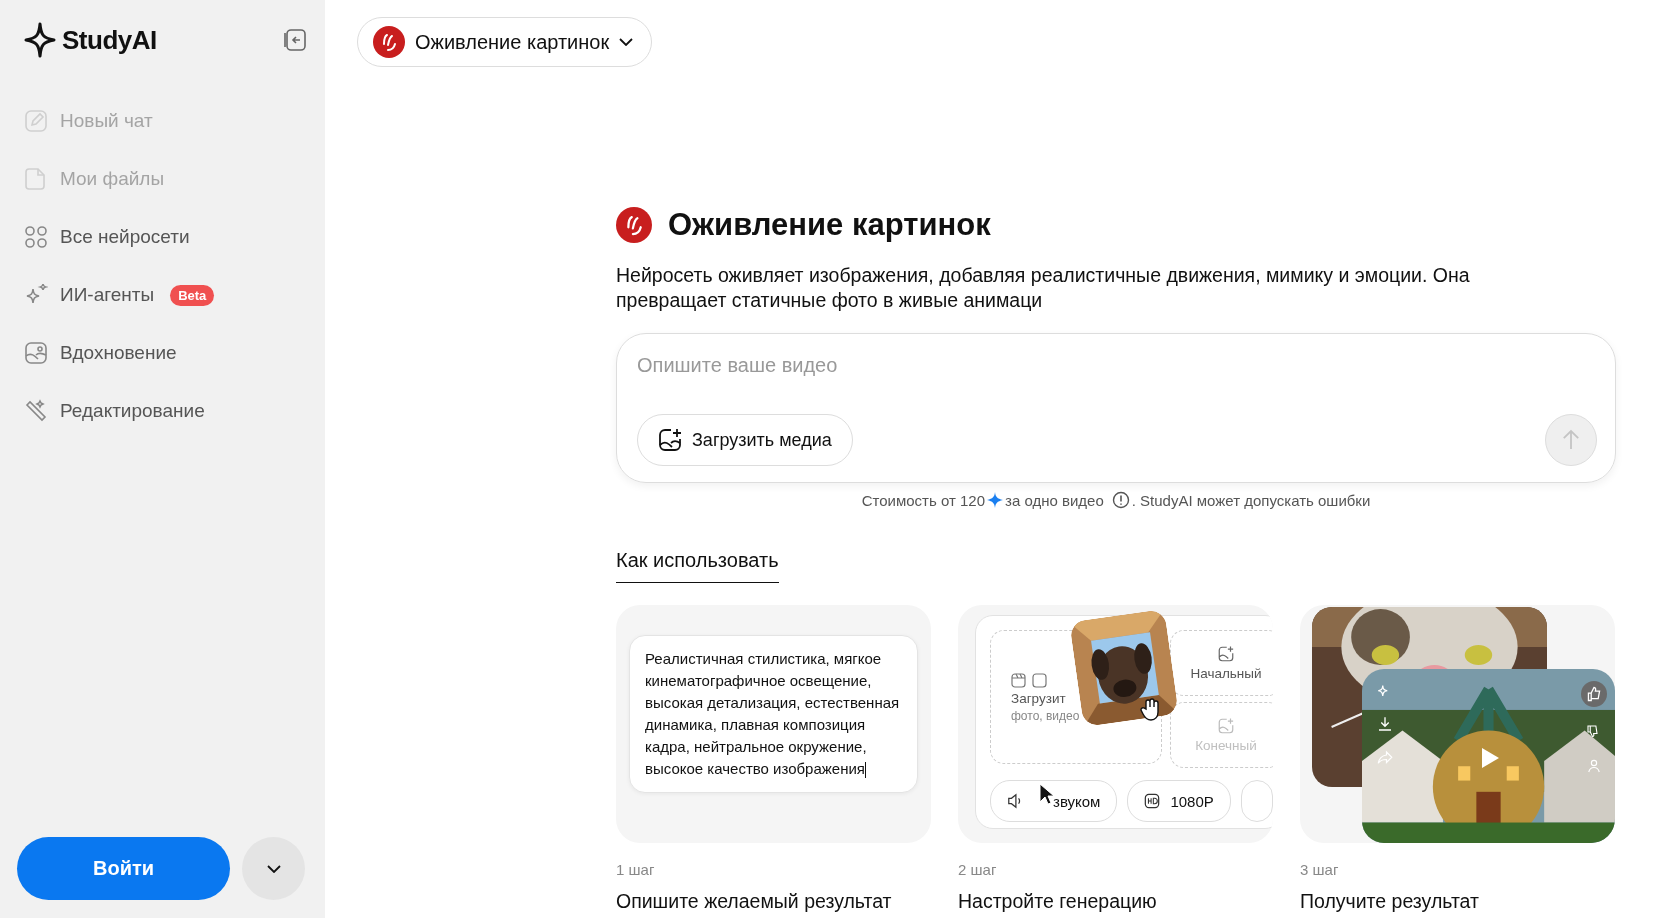 This screenshot has width=1671, height=918. What do you see at coordinates (1490, 758) in the screenshot?
I see `play-icon` at bounding box center [1490, 758].